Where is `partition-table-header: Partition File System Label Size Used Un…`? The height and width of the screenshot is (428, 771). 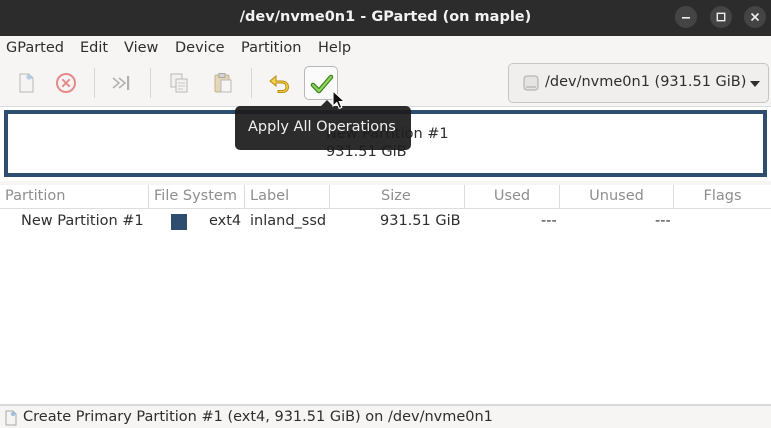
partition-table-header: Partition File System Label Size Used Un… is located at coordinates (385, 197).